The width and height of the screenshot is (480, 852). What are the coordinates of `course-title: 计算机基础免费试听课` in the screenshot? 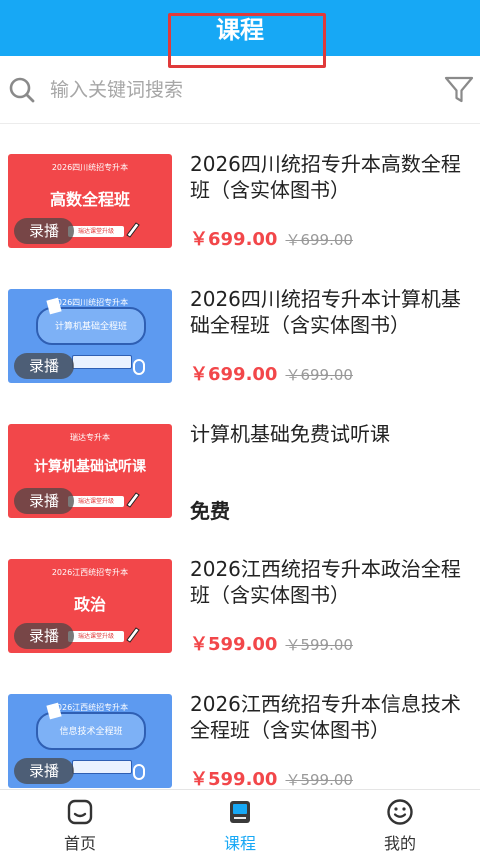 It's located at (327, 434).